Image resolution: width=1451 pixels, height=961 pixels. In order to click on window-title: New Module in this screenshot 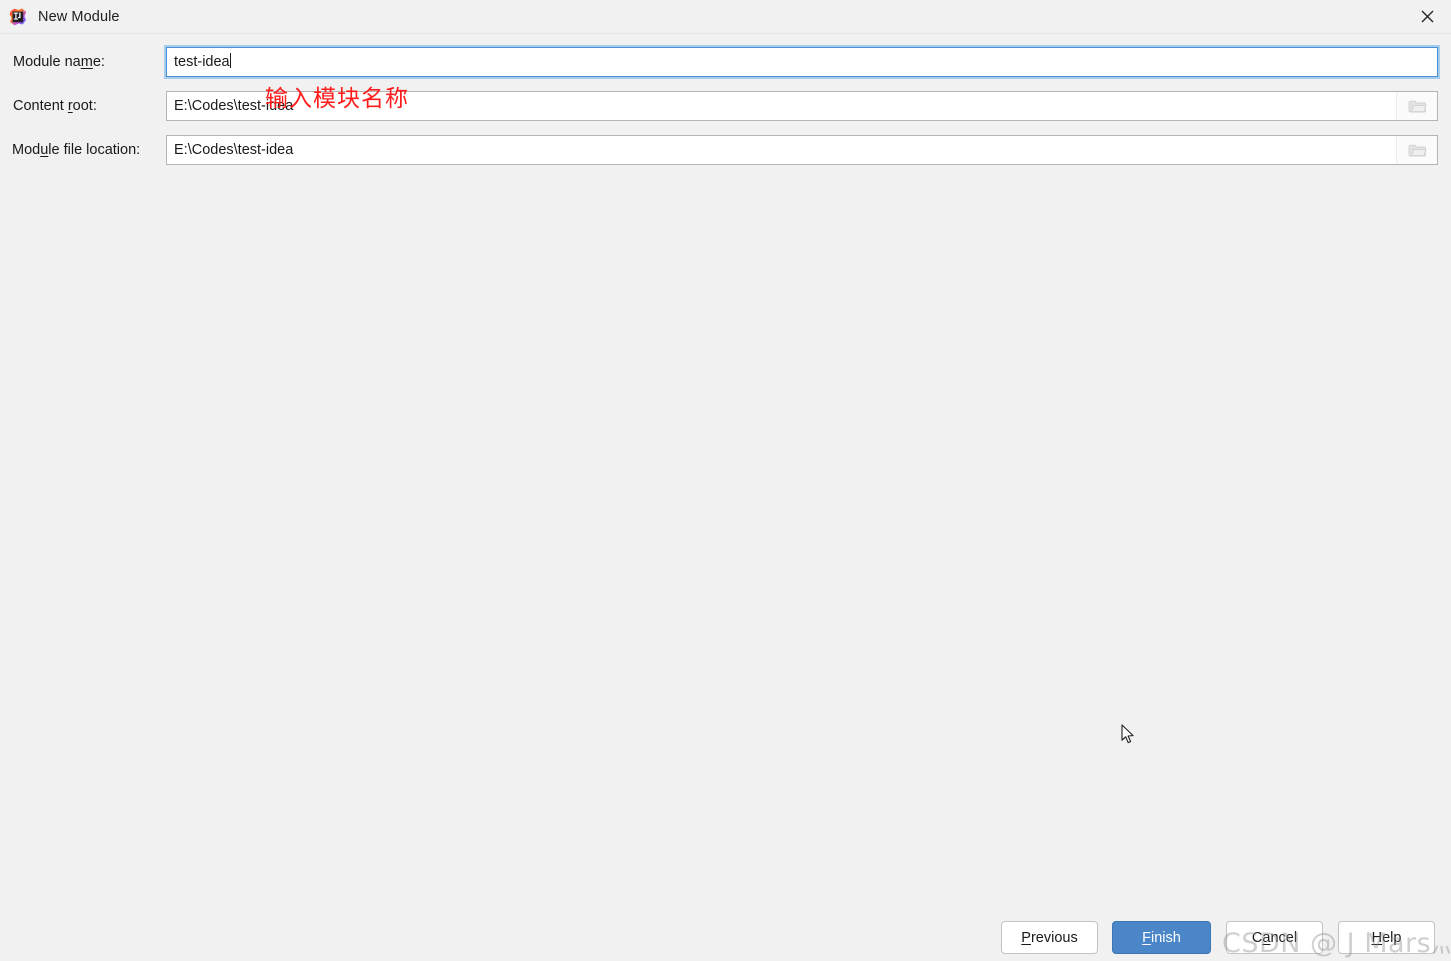, I will do `click(79, 16)`.